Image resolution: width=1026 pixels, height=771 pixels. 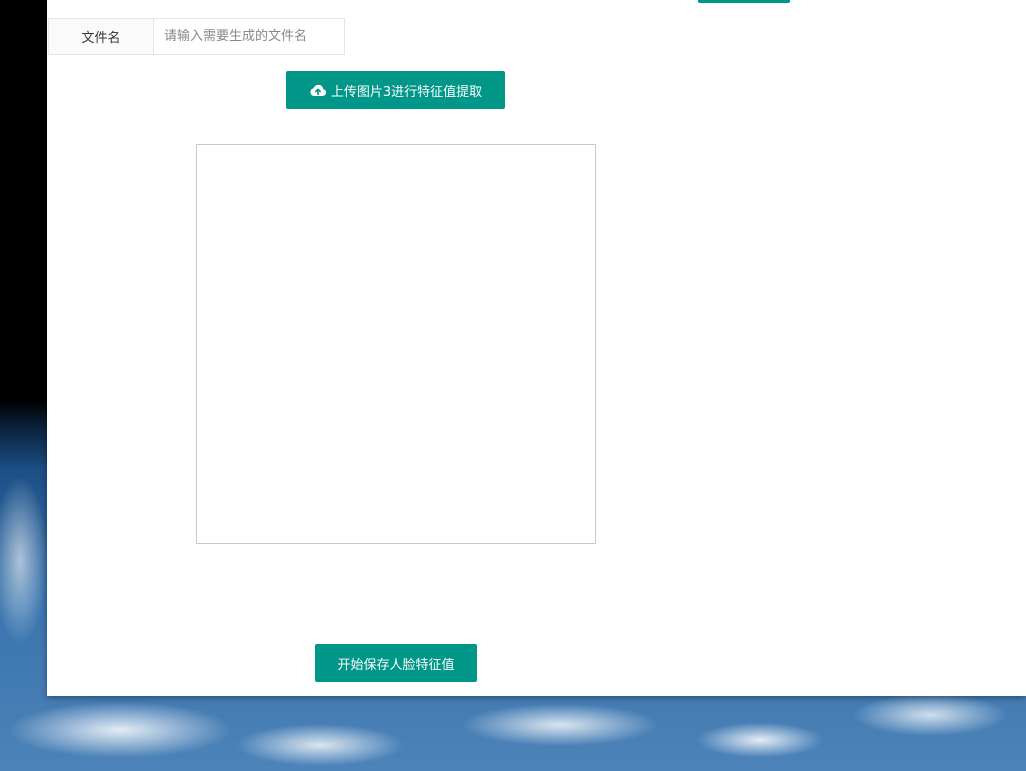 What do you see at coordinates (406, 92) in the screenshot?
I see `upload-button-label: 上传图片3进行特征值提取` at bounding box center [406, 92].